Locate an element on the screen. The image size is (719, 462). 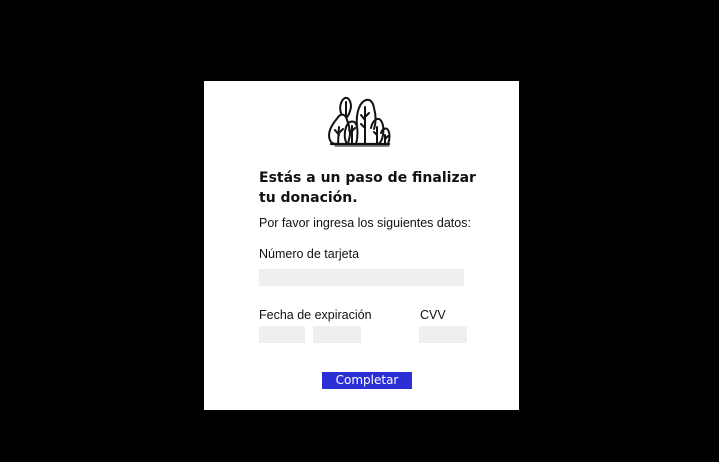
card-number-input is located at coordinates (361, 277).